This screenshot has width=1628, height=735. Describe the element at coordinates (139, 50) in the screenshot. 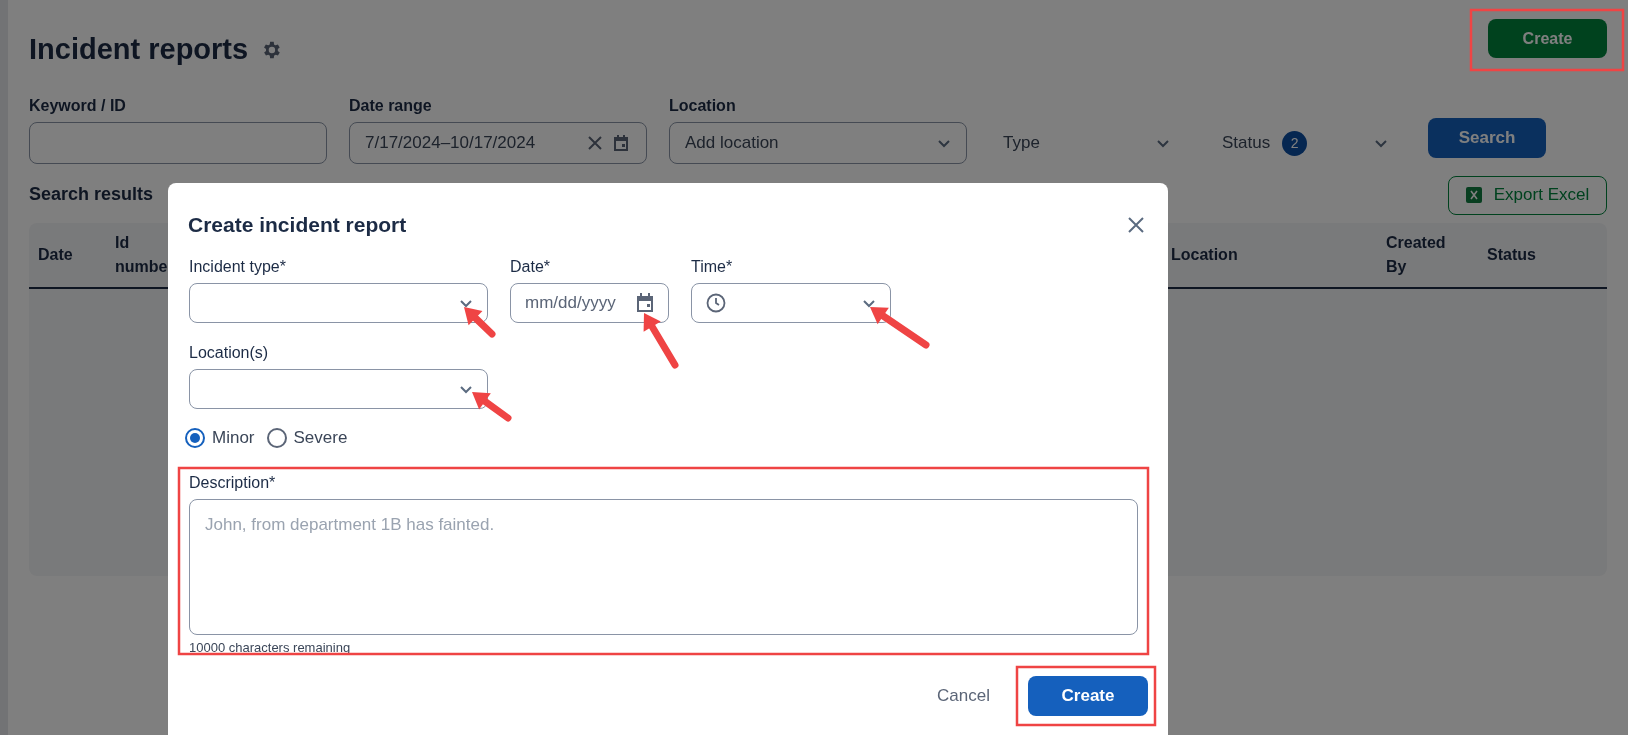

I see `page-title: Incident reports` at that location.